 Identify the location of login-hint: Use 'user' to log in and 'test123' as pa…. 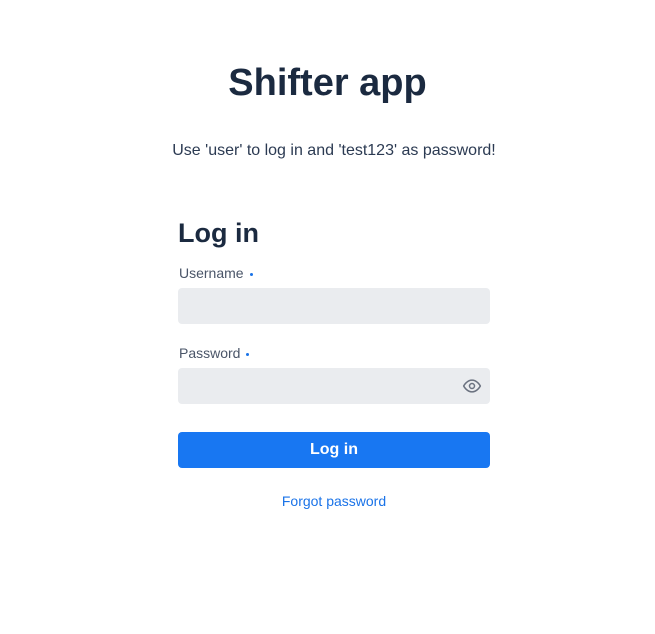
(334, 150).